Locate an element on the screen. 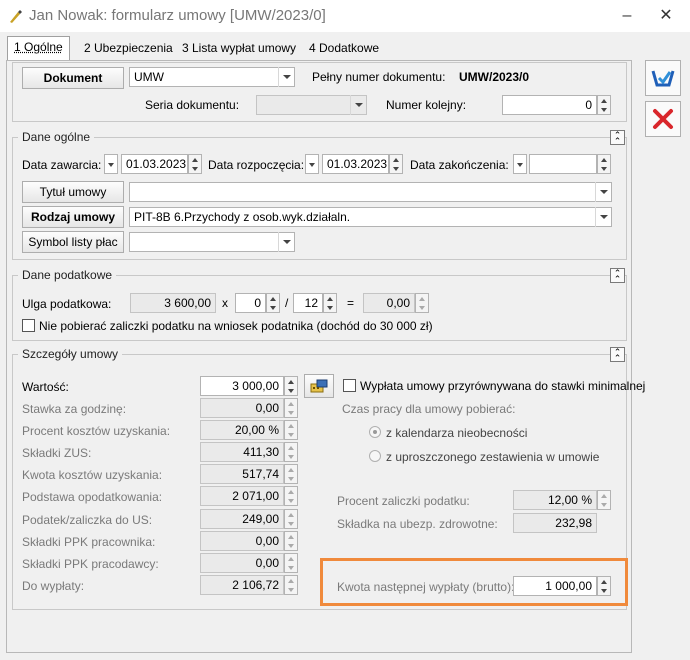 This screenshot has width=690, height=660. date-start-label: Data rozpoczęcia: is located at coordinates (256, 165).